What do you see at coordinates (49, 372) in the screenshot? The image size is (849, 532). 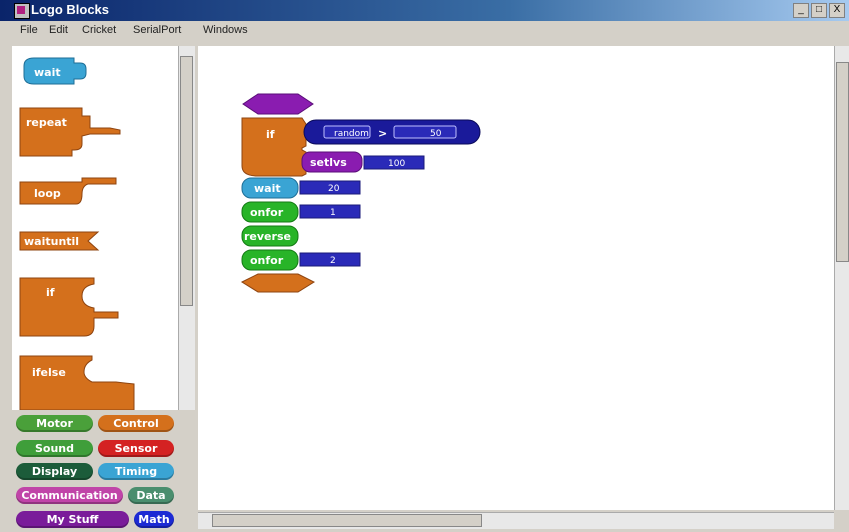 I see `palette-block-label: ifelse` at bounding box center [49, 372].